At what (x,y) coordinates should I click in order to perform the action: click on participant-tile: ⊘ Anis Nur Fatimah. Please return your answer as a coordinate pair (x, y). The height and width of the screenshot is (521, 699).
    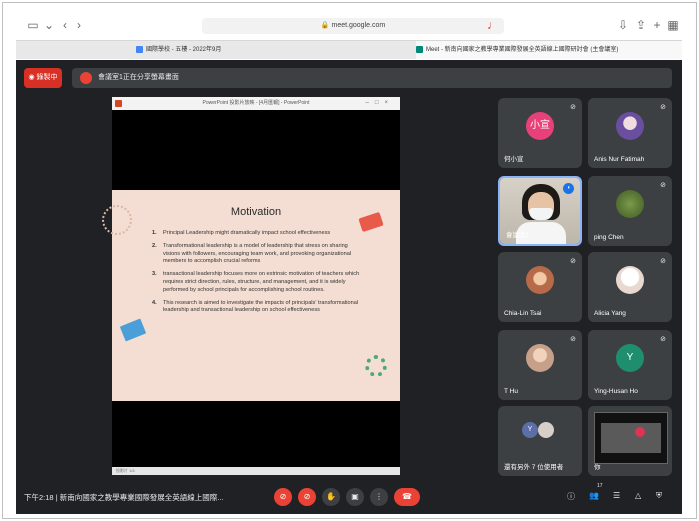
    Looking at the image, I should click on (630, 133).